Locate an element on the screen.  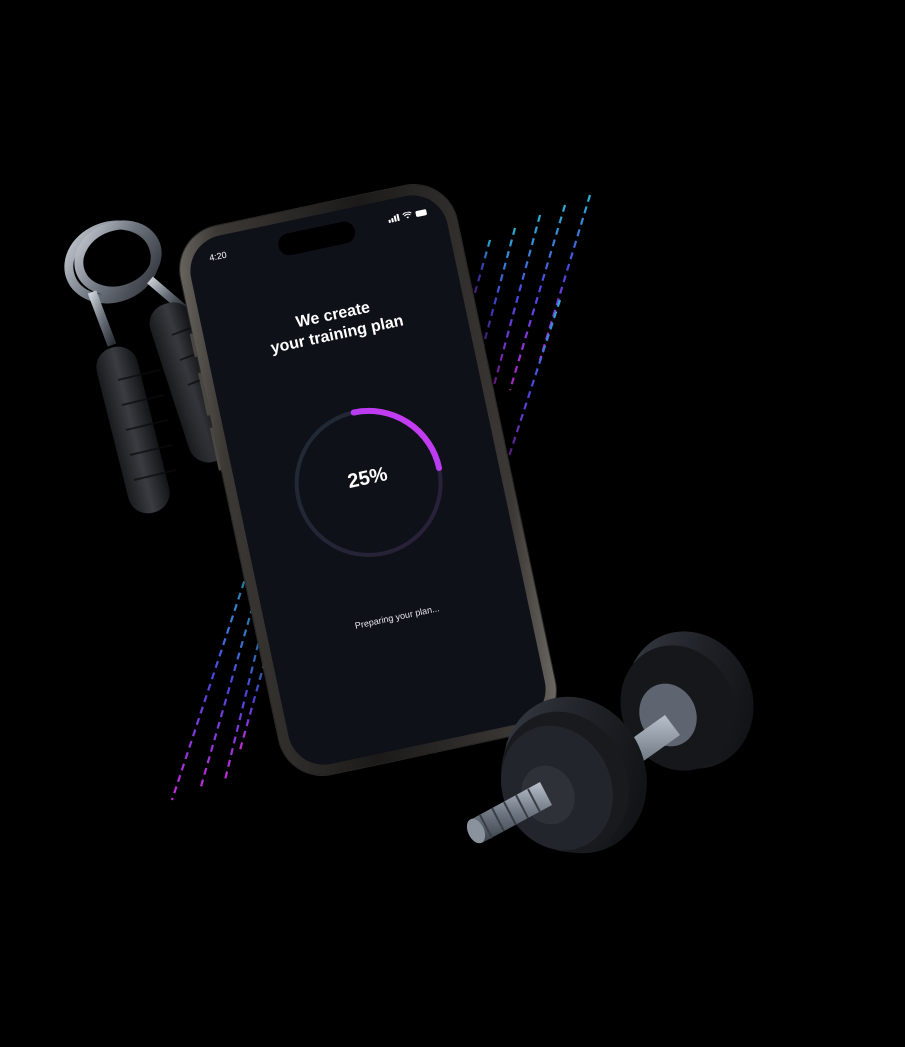
dumbbell is located at coordinates (610, 742).